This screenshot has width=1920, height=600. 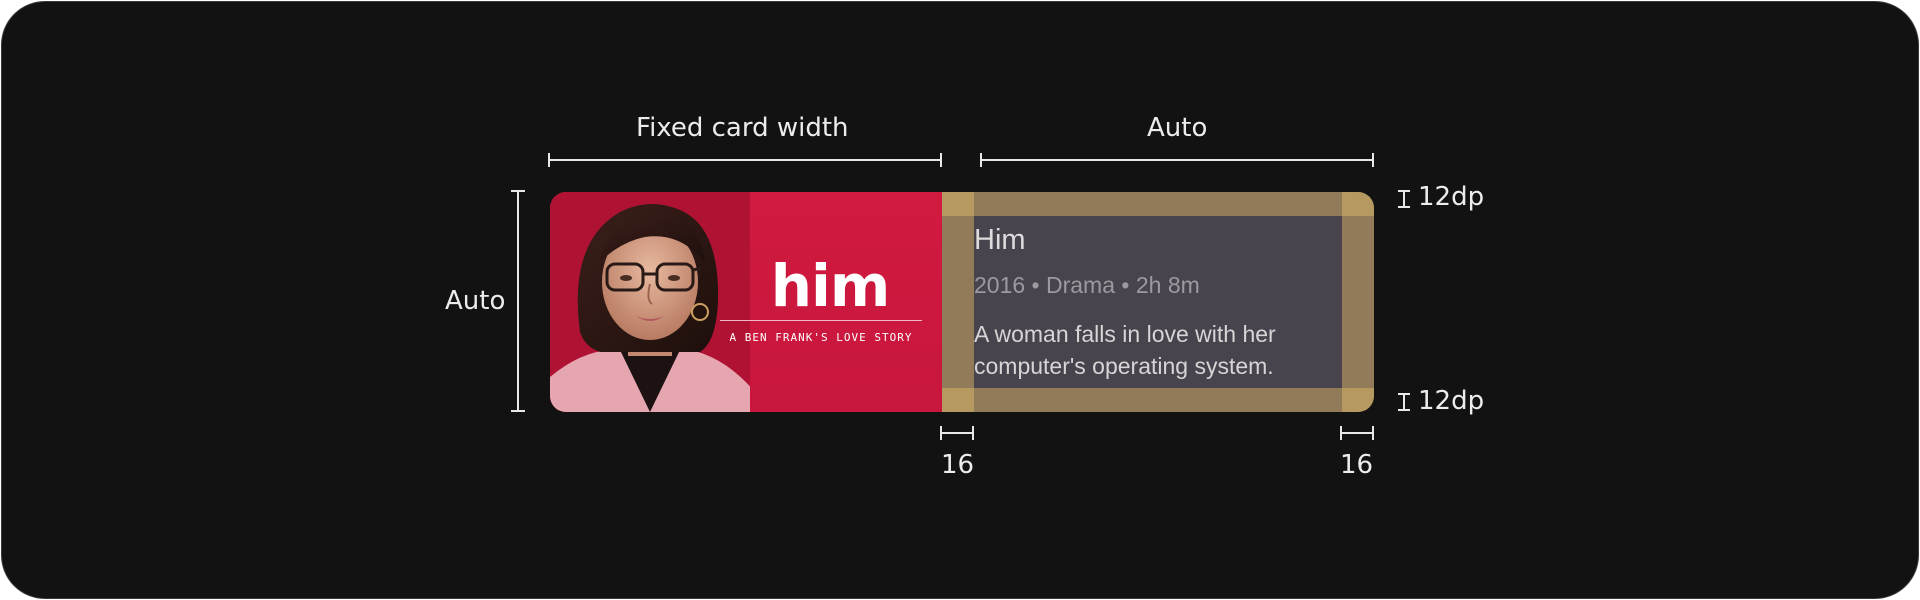 What do you see at coordinates (957, 433) in the screenshot?
I see `left-padding-dimension-line` at bounding box center [957, 433].